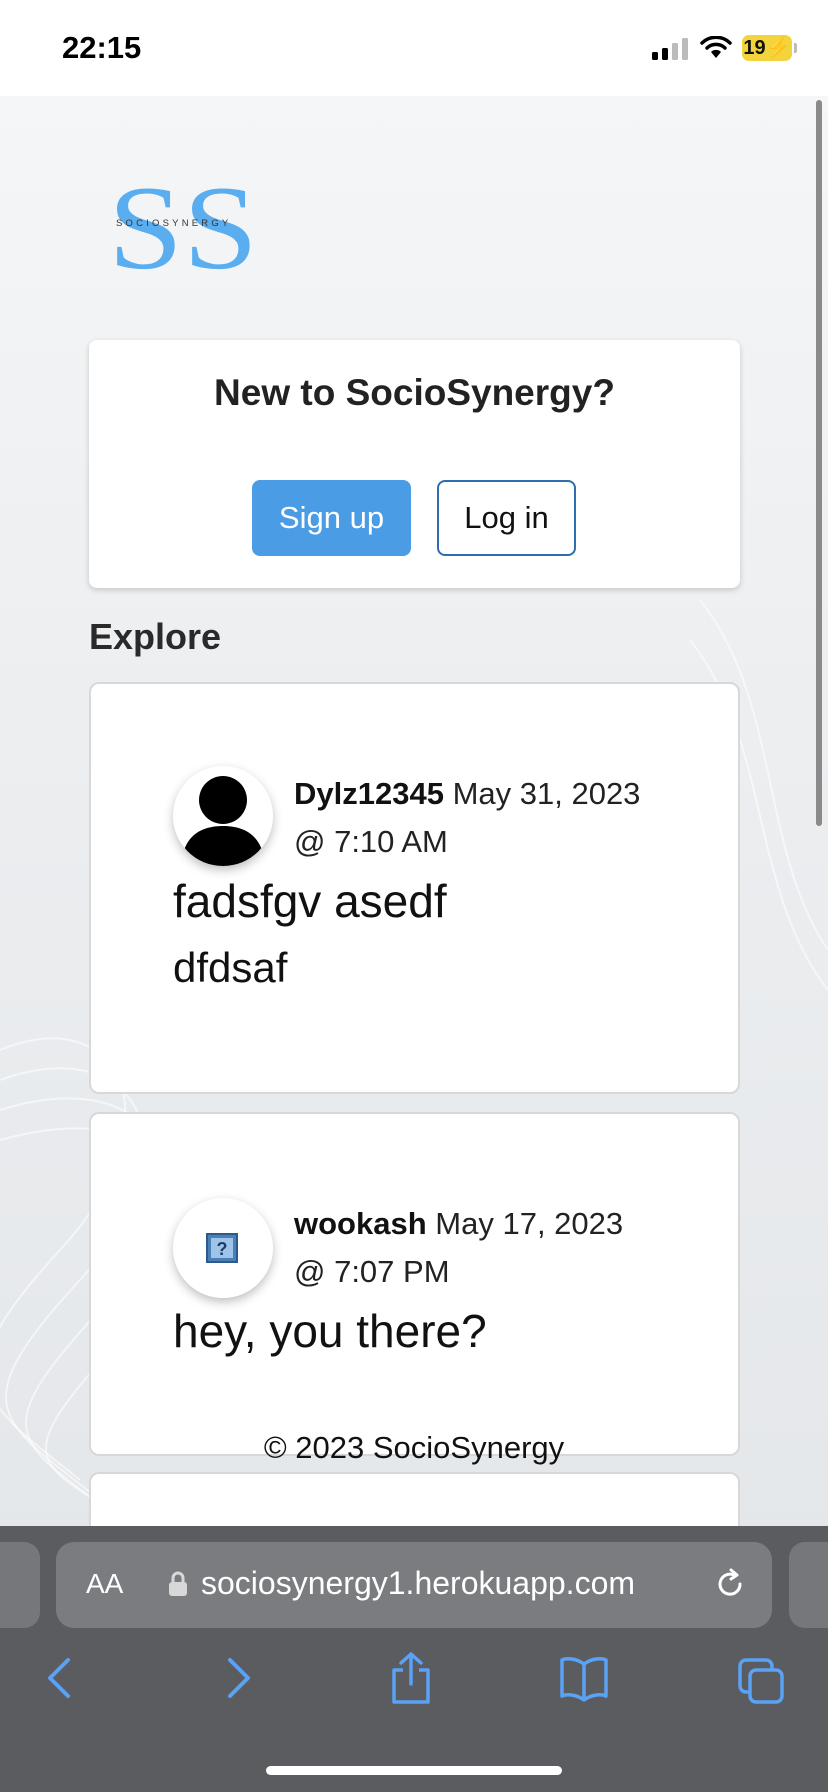 This screenshot has height=1792, width=828. Describe the element at coordinates (767, 48) in the screenshot. I see `battery-icon: 19⚡` at that location.